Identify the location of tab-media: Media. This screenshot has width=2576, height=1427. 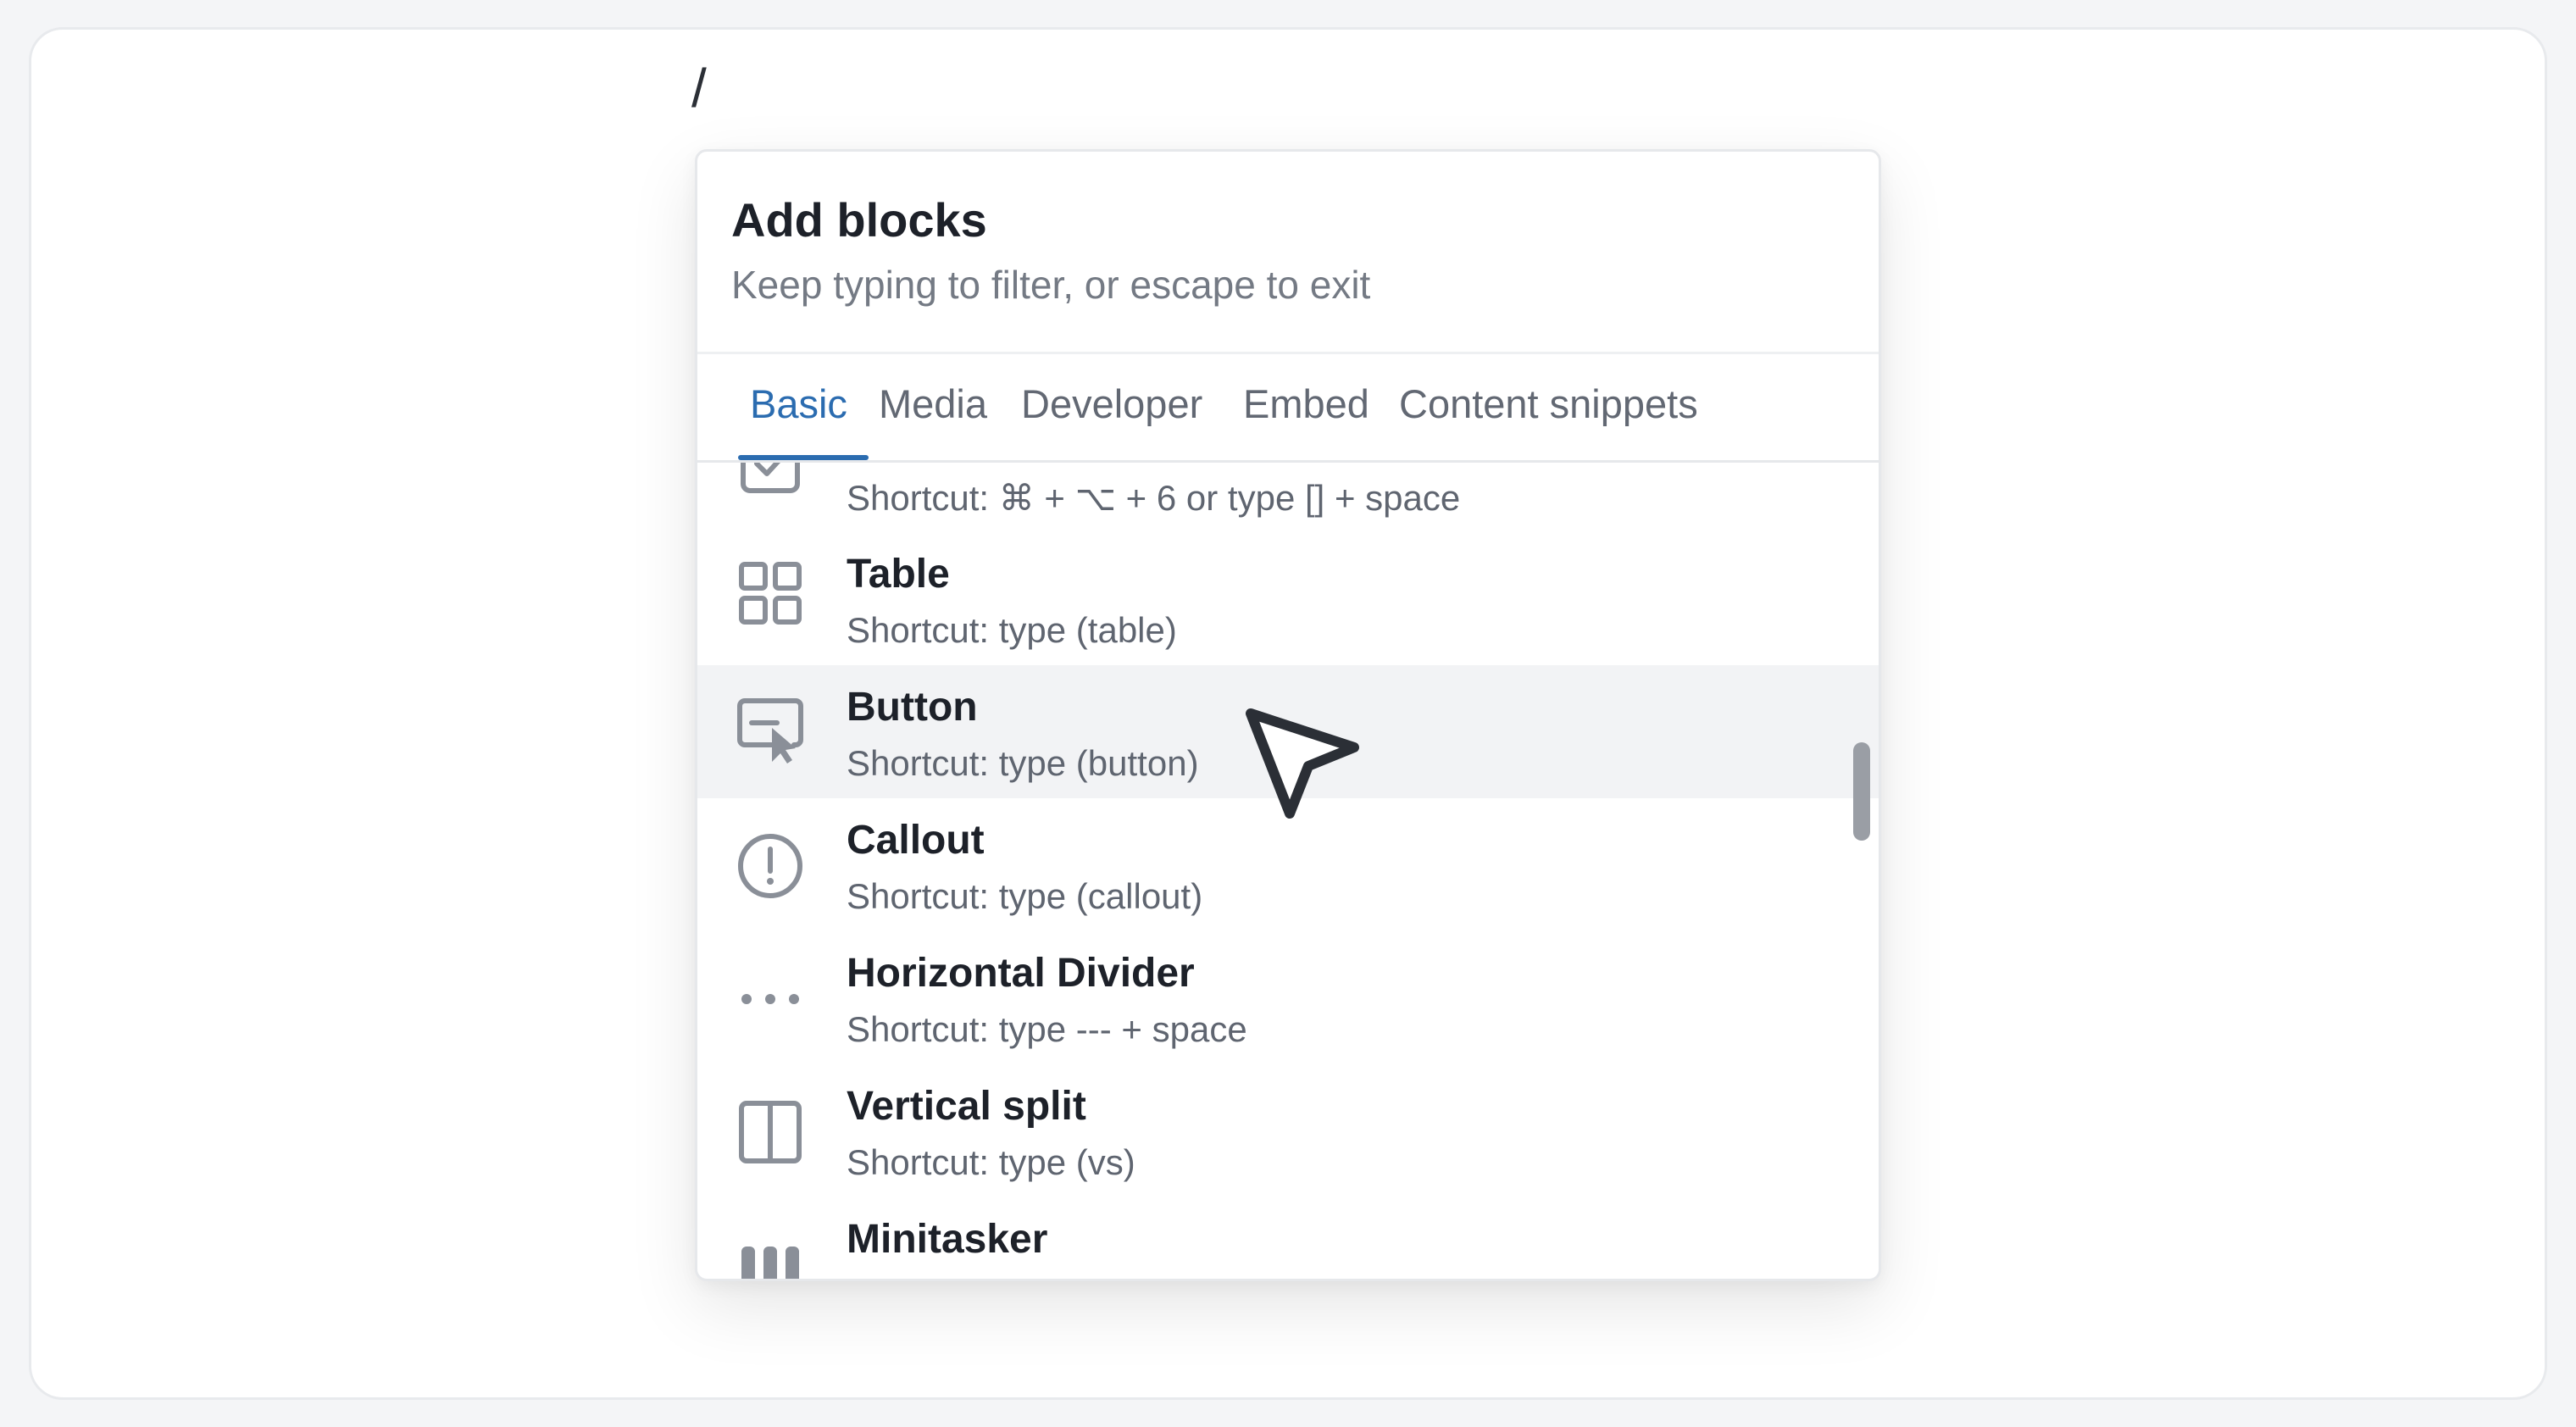
(933, 403).